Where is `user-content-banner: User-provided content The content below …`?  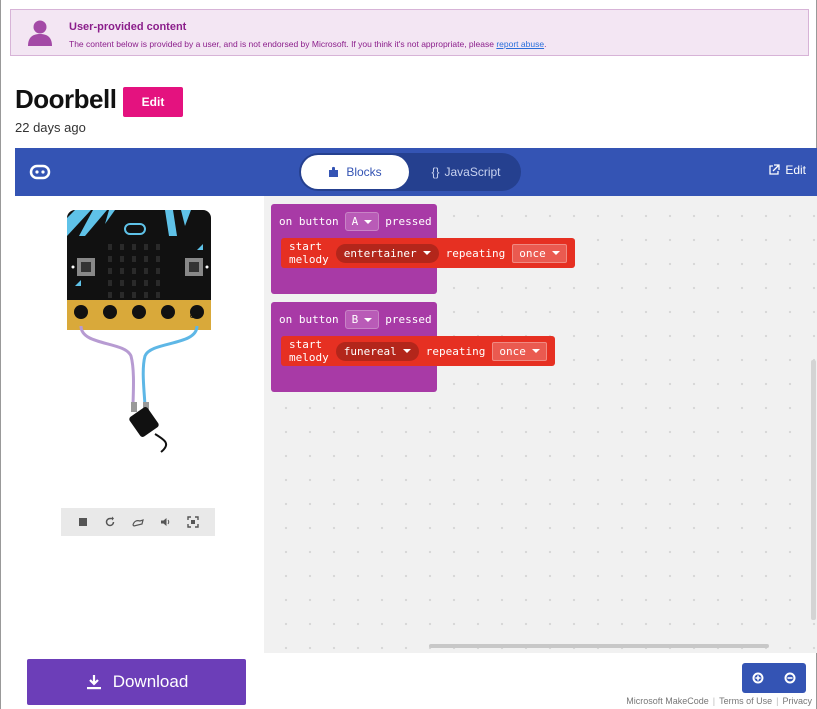 user-content-banner: User-provided content The content below … is located at coordinates (409, 32).